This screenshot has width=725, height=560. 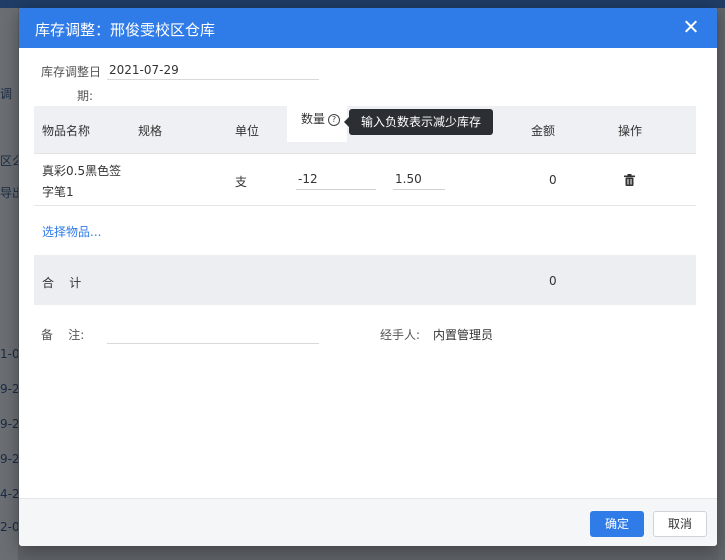 What do you see at coordinates (362, 4) in the screenshot?
I see `background-topbar` at bounding box center [362, 4].